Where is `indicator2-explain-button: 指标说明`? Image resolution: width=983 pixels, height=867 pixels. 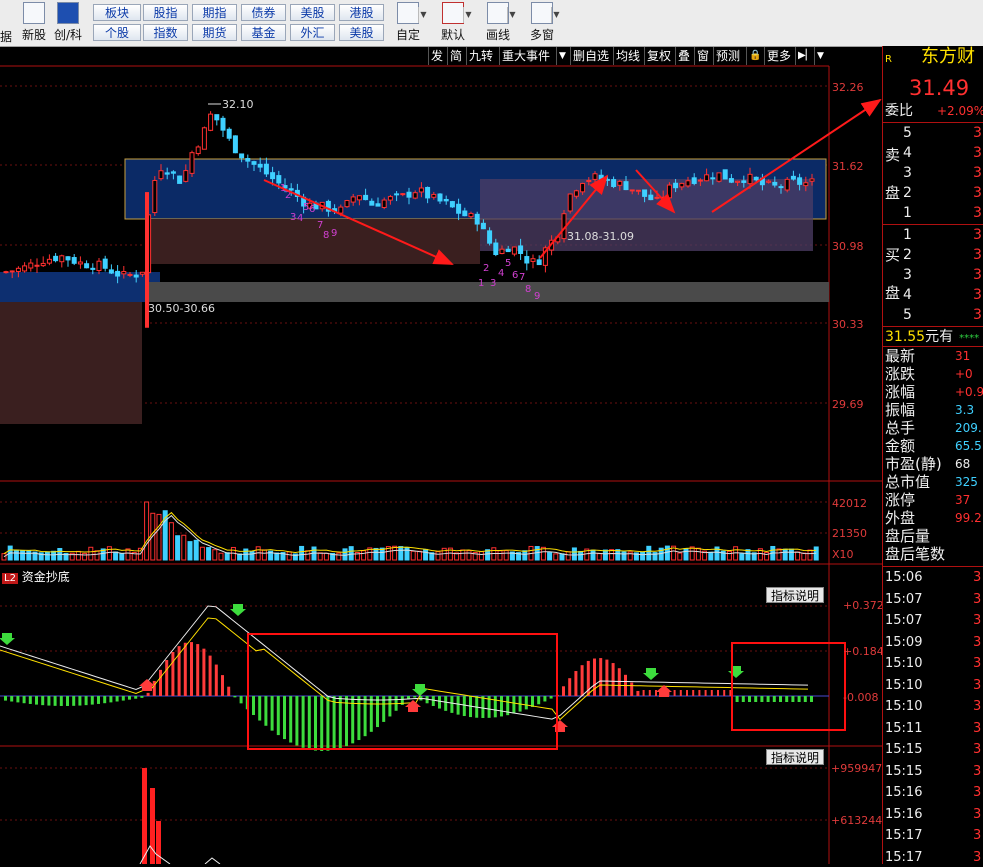
indicator2-explain-button: 指标说明 is located at coordinates (795, 757).